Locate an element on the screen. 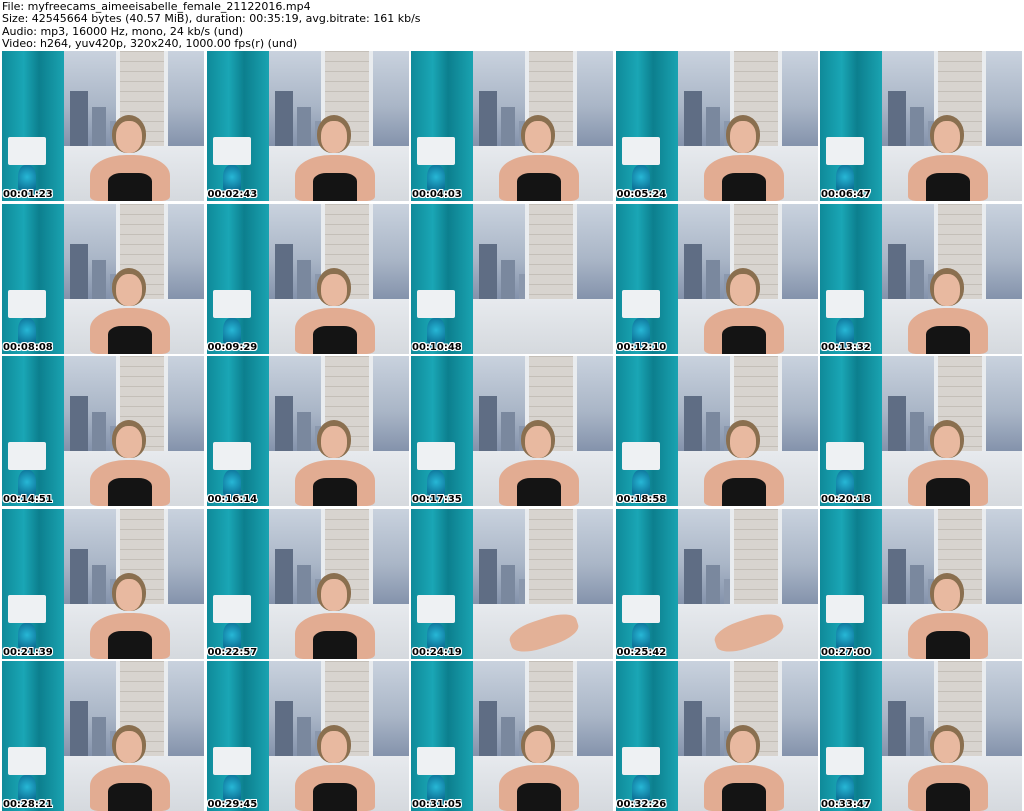  frame-timestamp: 00:18:58 is located at coordinates (641, 499).